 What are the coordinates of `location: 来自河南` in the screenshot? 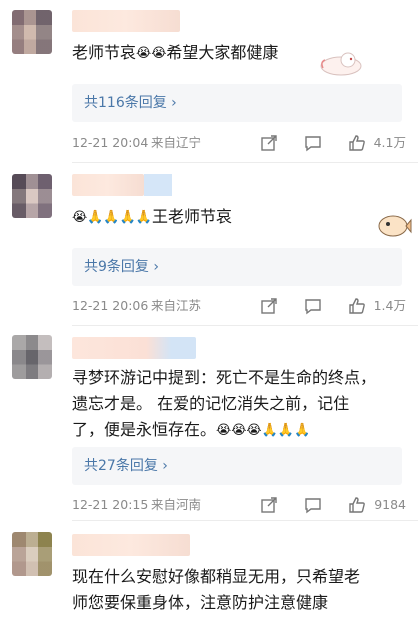 It's located at (176, 504).